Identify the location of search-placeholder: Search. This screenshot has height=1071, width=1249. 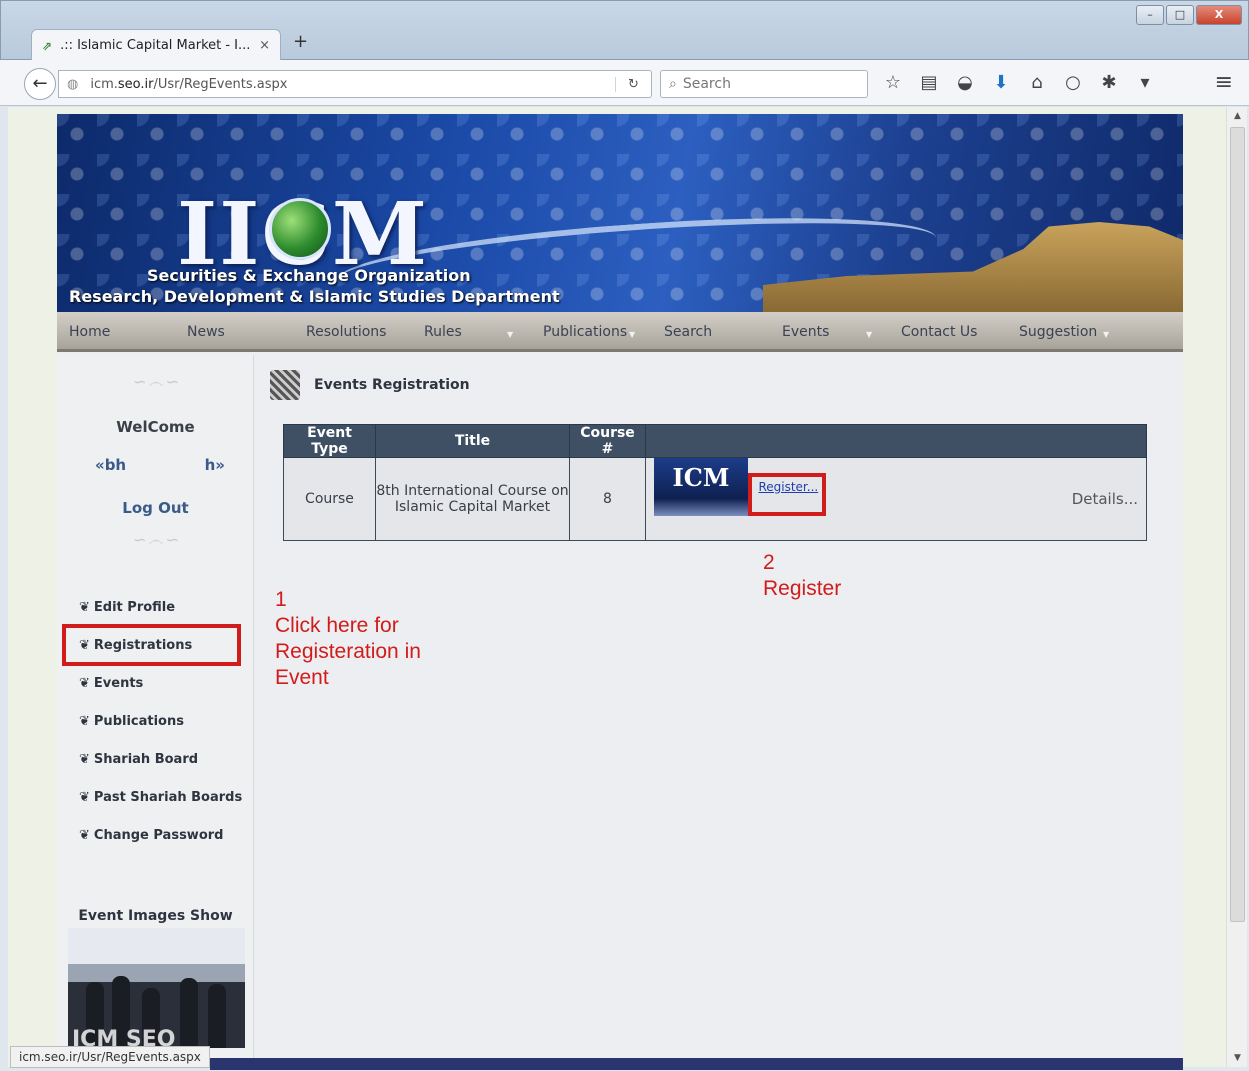
(706, 84).